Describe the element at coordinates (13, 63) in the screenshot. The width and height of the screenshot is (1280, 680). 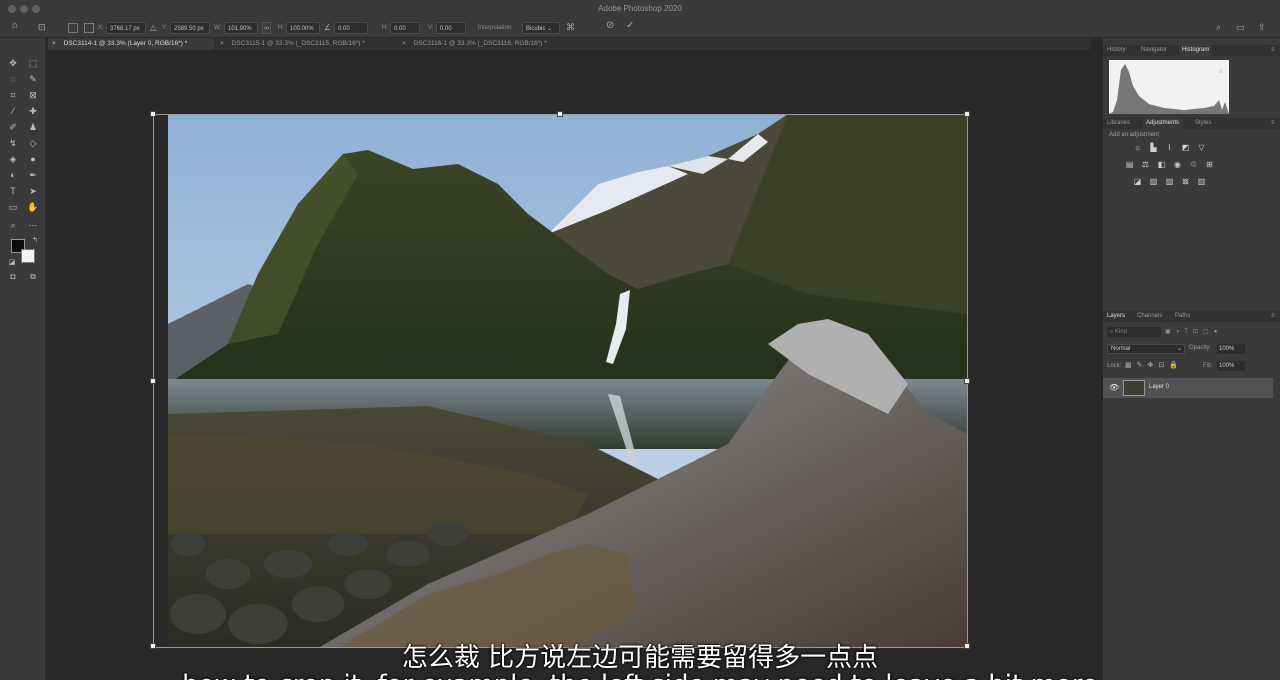
I see `move-tool-icon: ✥` at that location.